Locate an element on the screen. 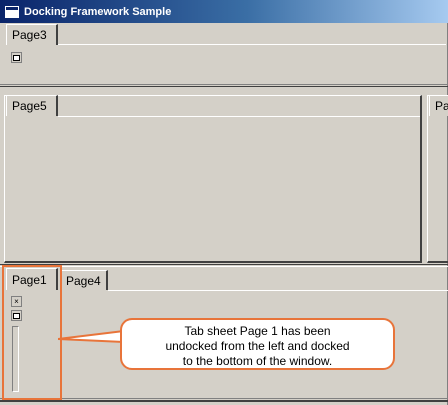 The image size is (448, 405). window-bottom-shadow is located at coordinates (224, 401).